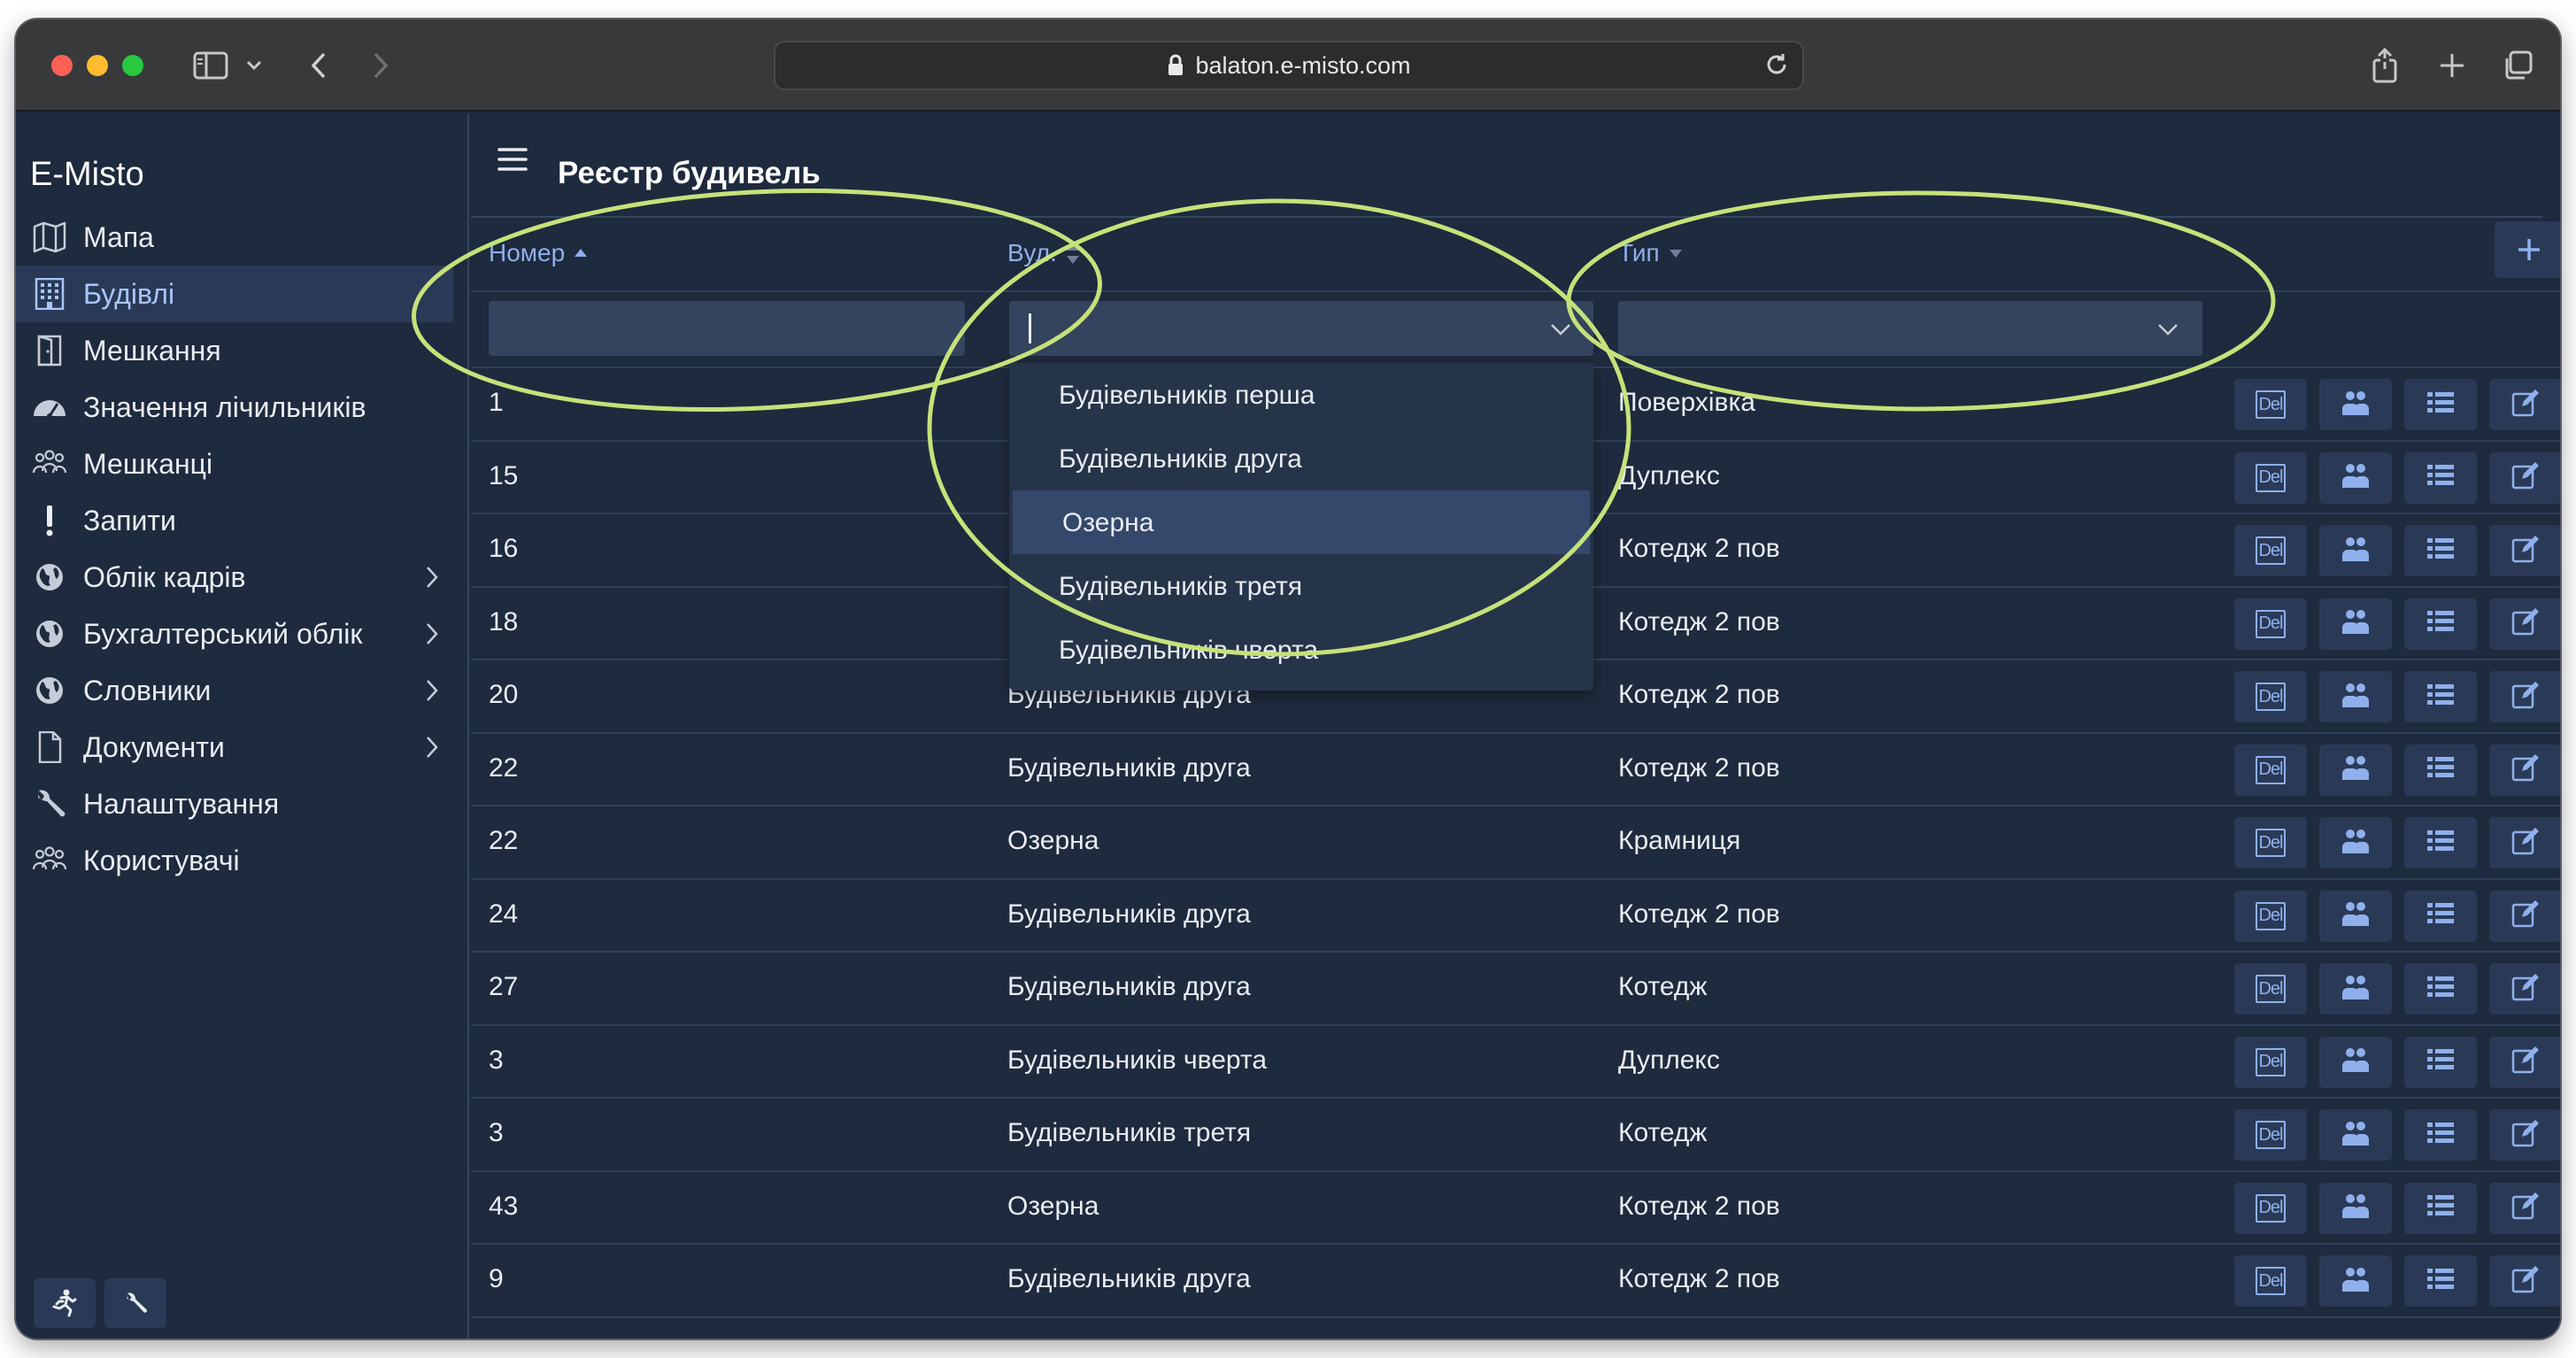  Describe the element at coordinates (1910, 328) in the screenshot. I see `type-filter-select` at that location.